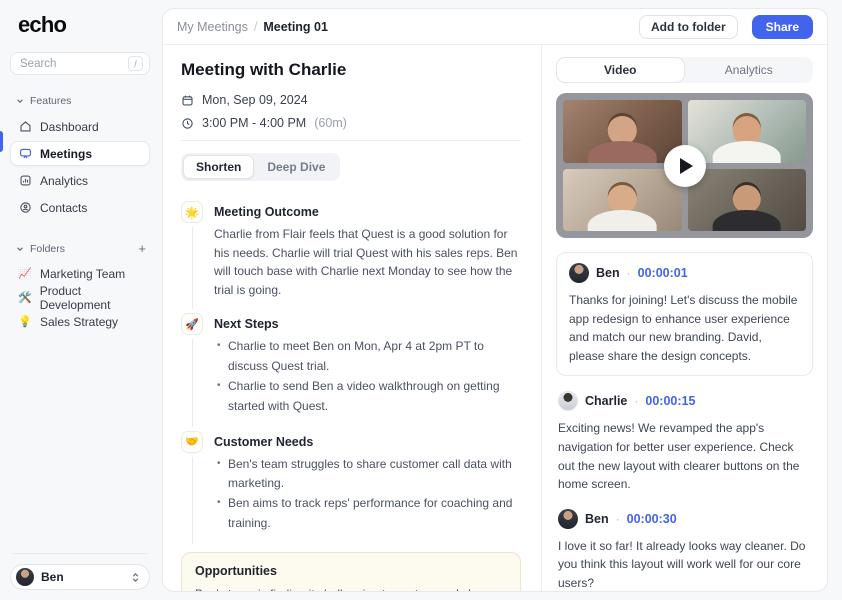 The width and height of the screenshot is (842, 600). Describe the element at coordinates (25, 180) in the screenshot. I see `analytics-icon` at that location.